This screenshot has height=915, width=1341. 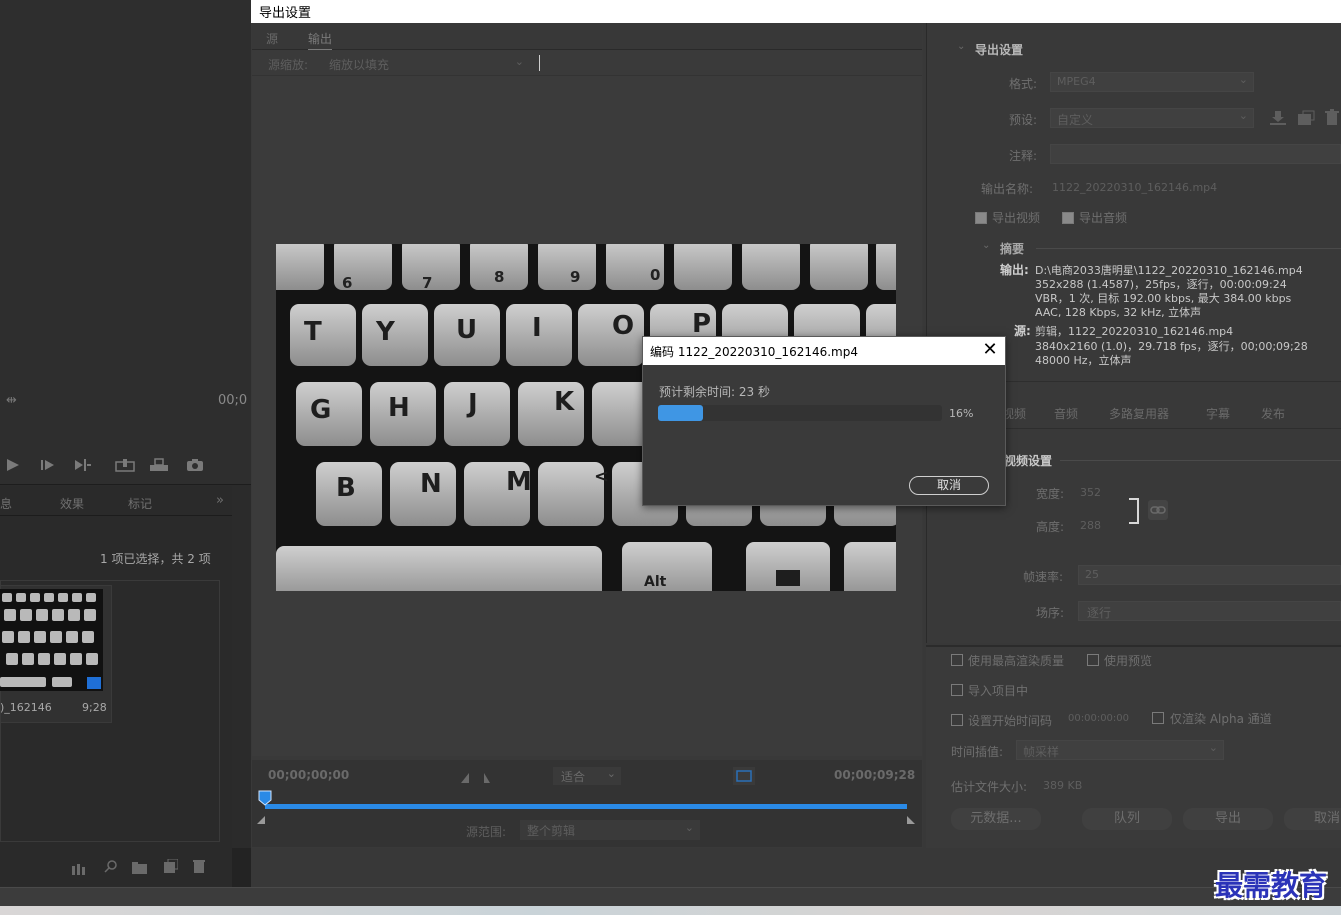 I want to click on timeline-start-timecode: 00;00;00;00, so click(x=308, y=775).